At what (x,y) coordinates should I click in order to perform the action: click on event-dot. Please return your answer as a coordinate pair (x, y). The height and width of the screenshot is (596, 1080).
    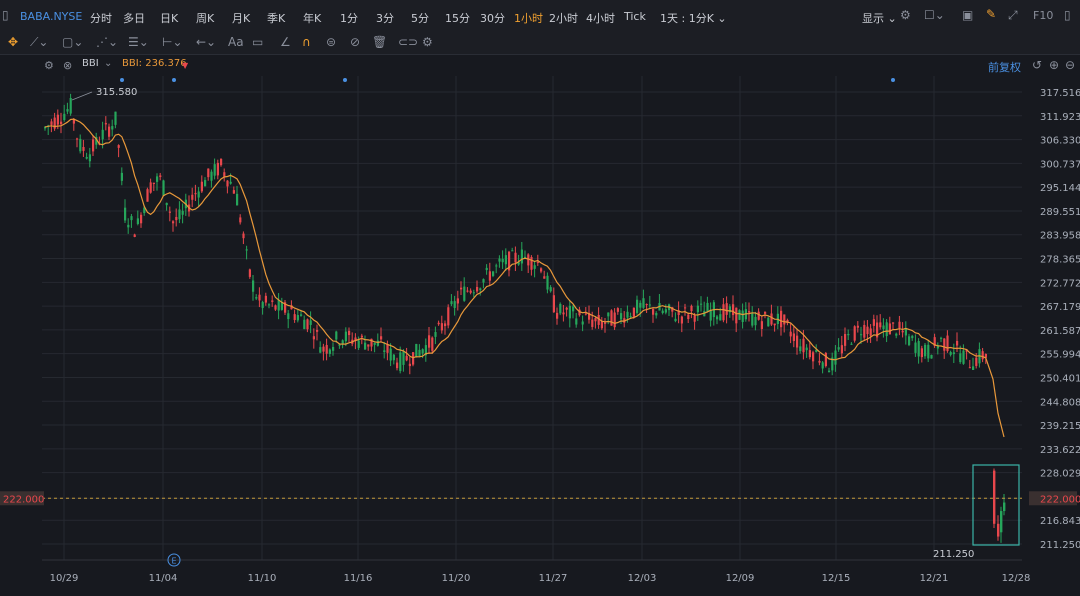
    Looking at the image, I should click on (174, 80).